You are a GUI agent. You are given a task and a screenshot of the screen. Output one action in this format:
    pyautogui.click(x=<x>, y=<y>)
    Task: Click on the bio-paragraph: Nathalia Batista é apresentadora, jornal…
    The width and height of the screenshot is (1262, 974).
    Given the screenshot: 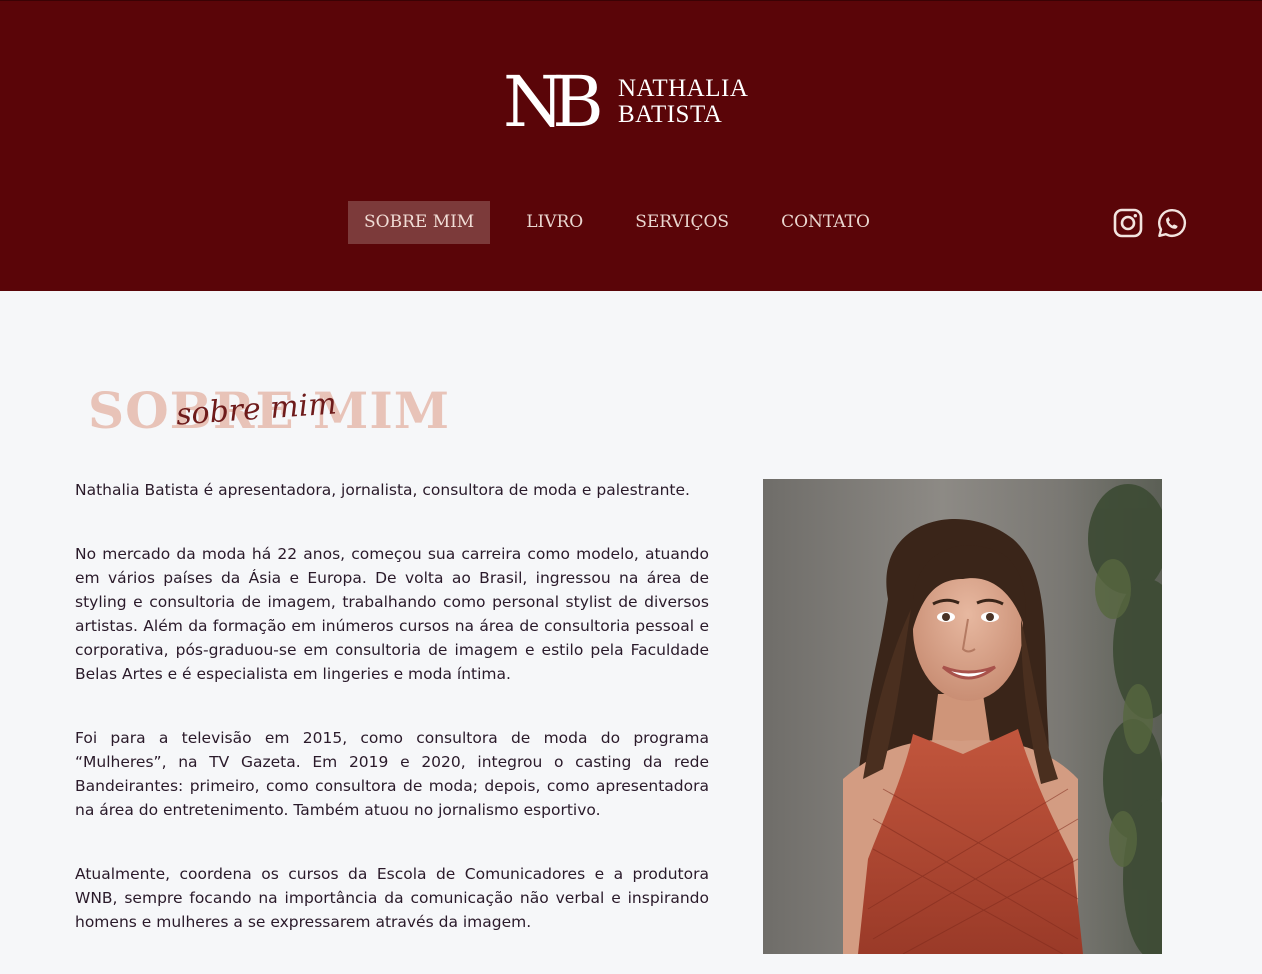 What is the action you would take?
    pyautogui.click(x=382, y=490)
    